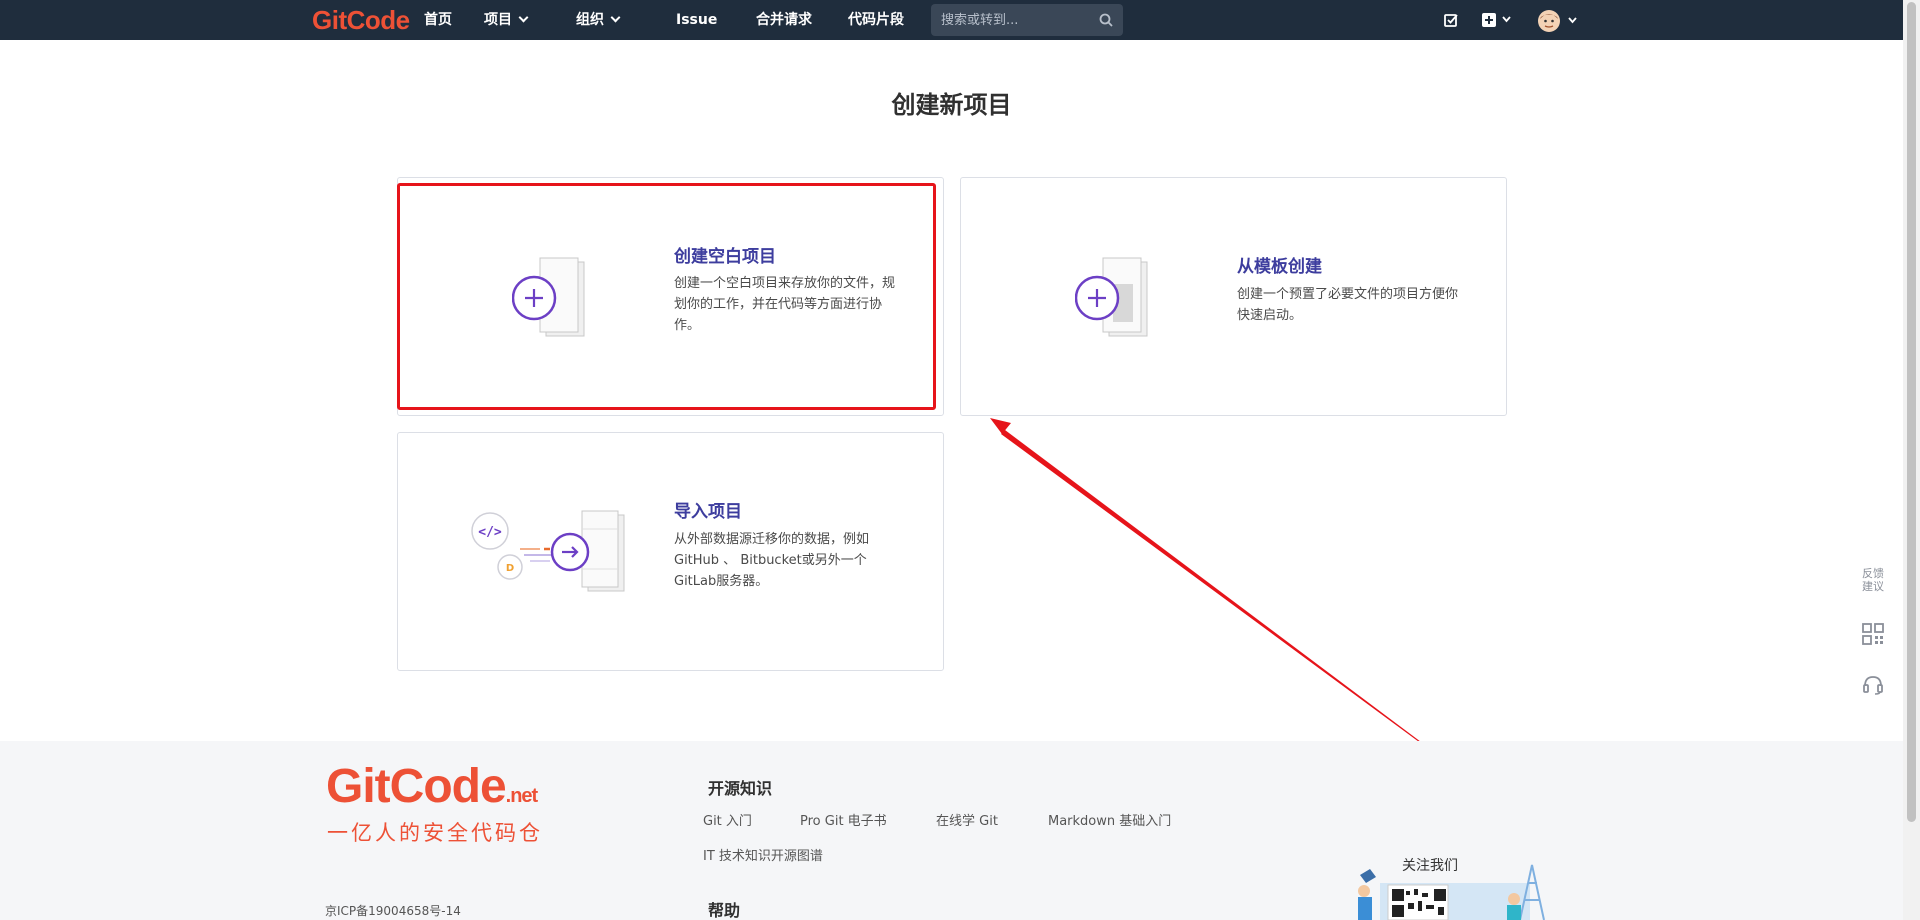 This screenshot has height=920, width=1920. What do you see at coordinates (432, 786) in the screenshot?
I see `footer-logo: GitCode.net` at bounding box center [432, 786].